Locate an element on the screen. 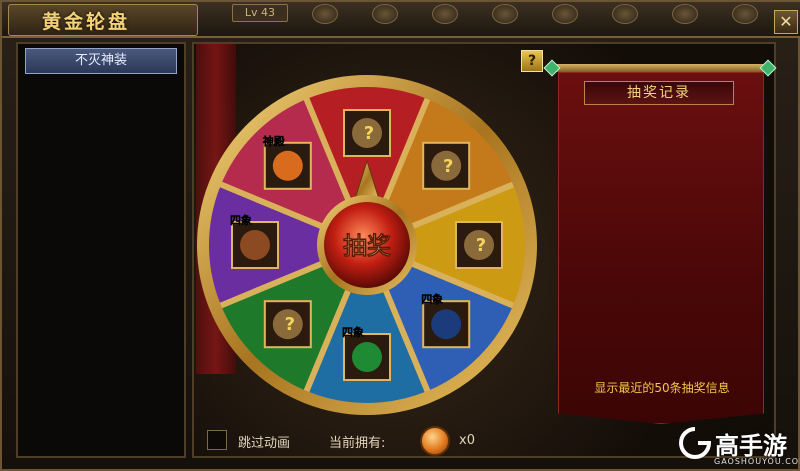 The image size is (800, 471). watermark-logo-icon is located at coordinates (695, 443).